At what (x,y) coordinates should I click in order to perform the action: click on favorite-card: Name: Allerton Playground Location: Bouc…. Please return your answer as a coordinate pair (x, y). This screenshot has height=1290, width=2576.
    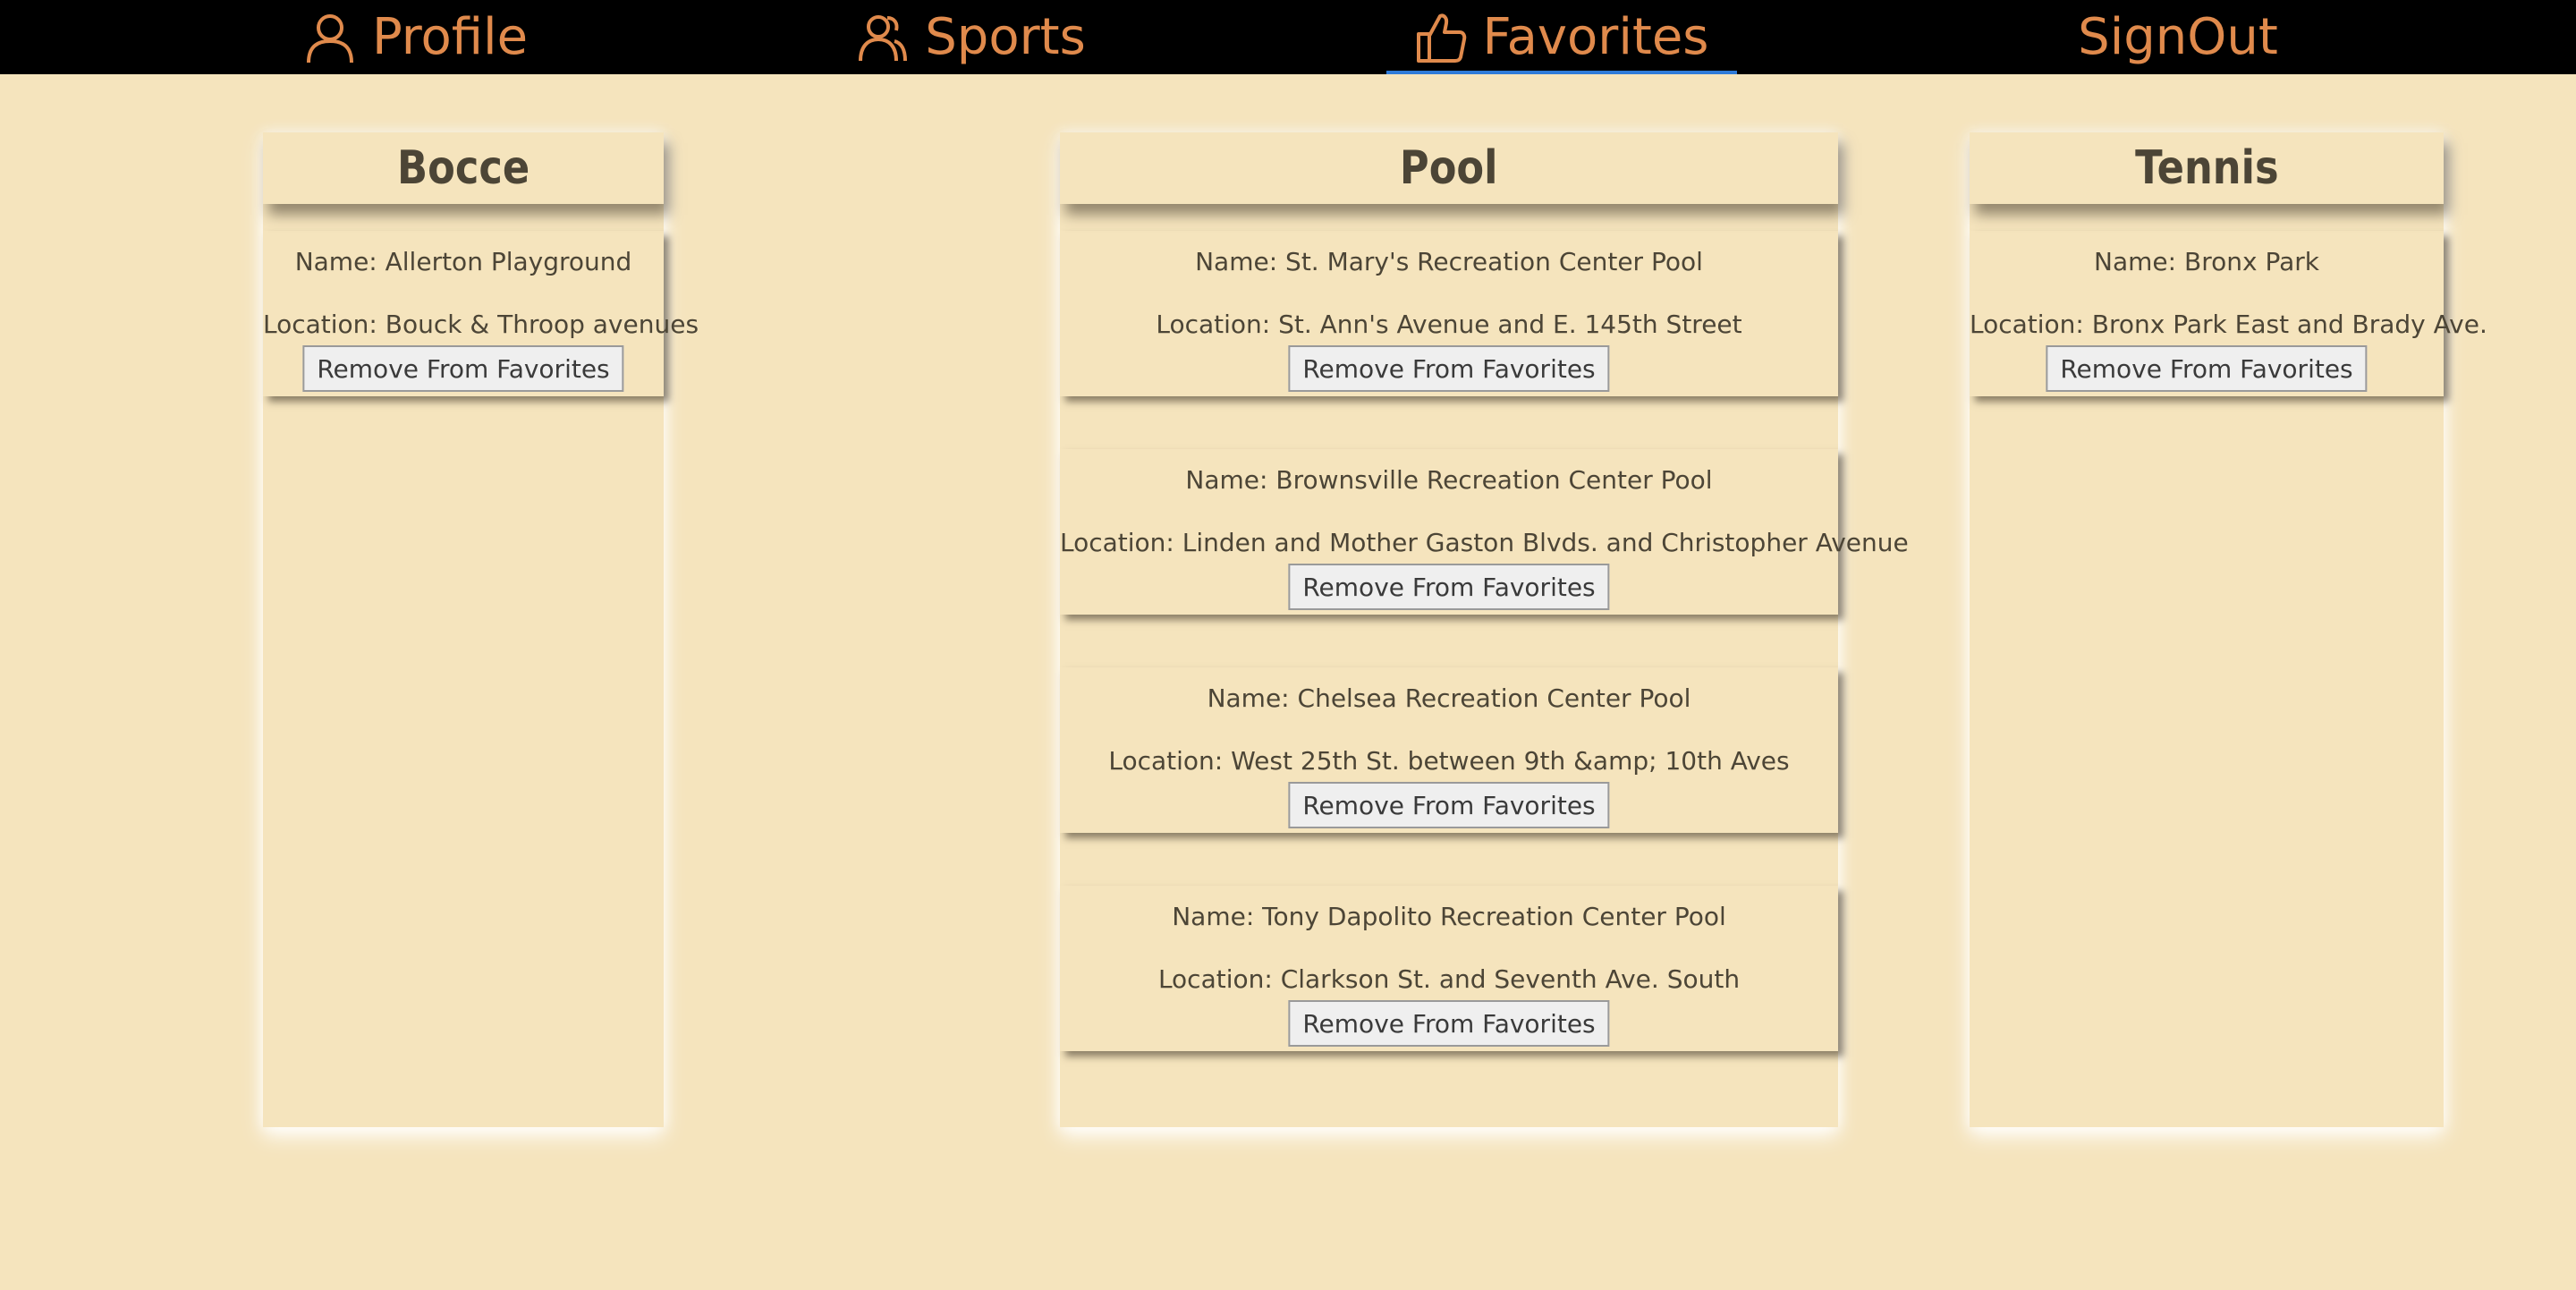
    Looking at the image, I should click on (481, 313).